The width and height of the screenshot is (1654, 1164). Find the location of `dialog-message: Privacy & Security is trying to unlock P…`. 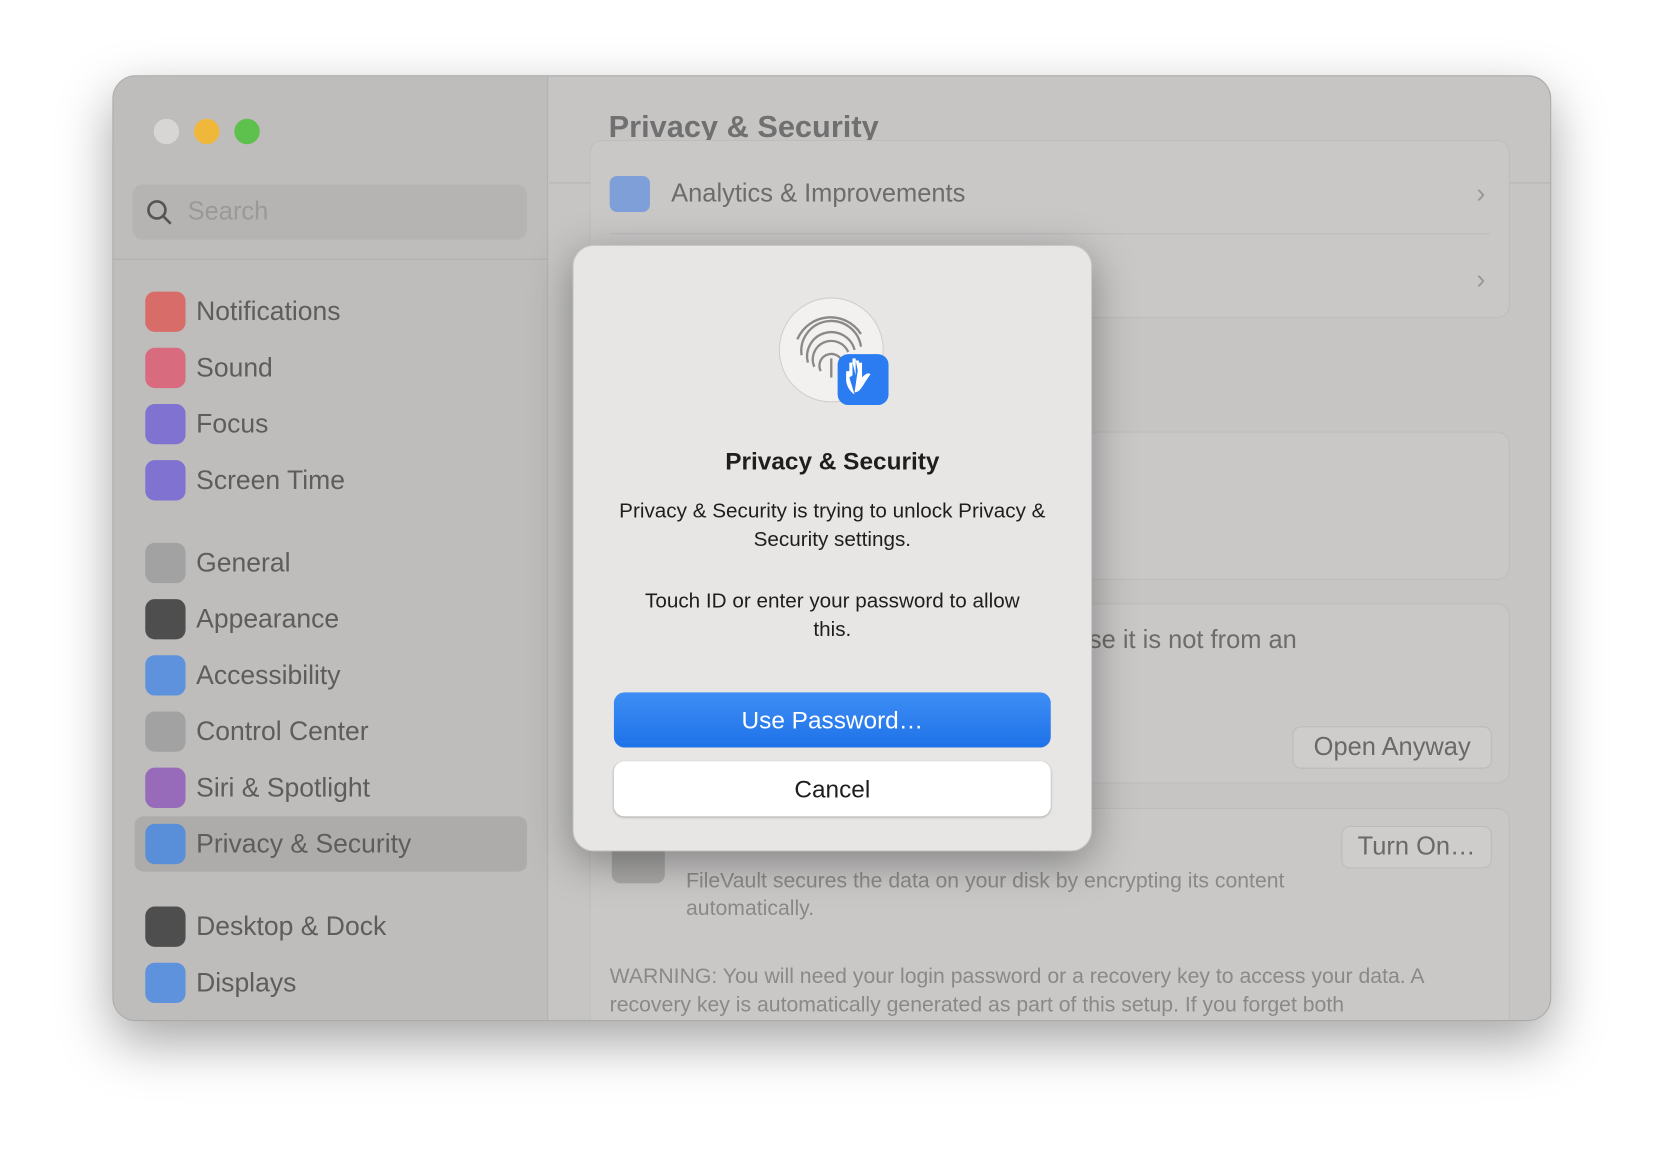

dialog-message: Privacy & Security is trying to unlock P… is located at coordinates (832, 525).